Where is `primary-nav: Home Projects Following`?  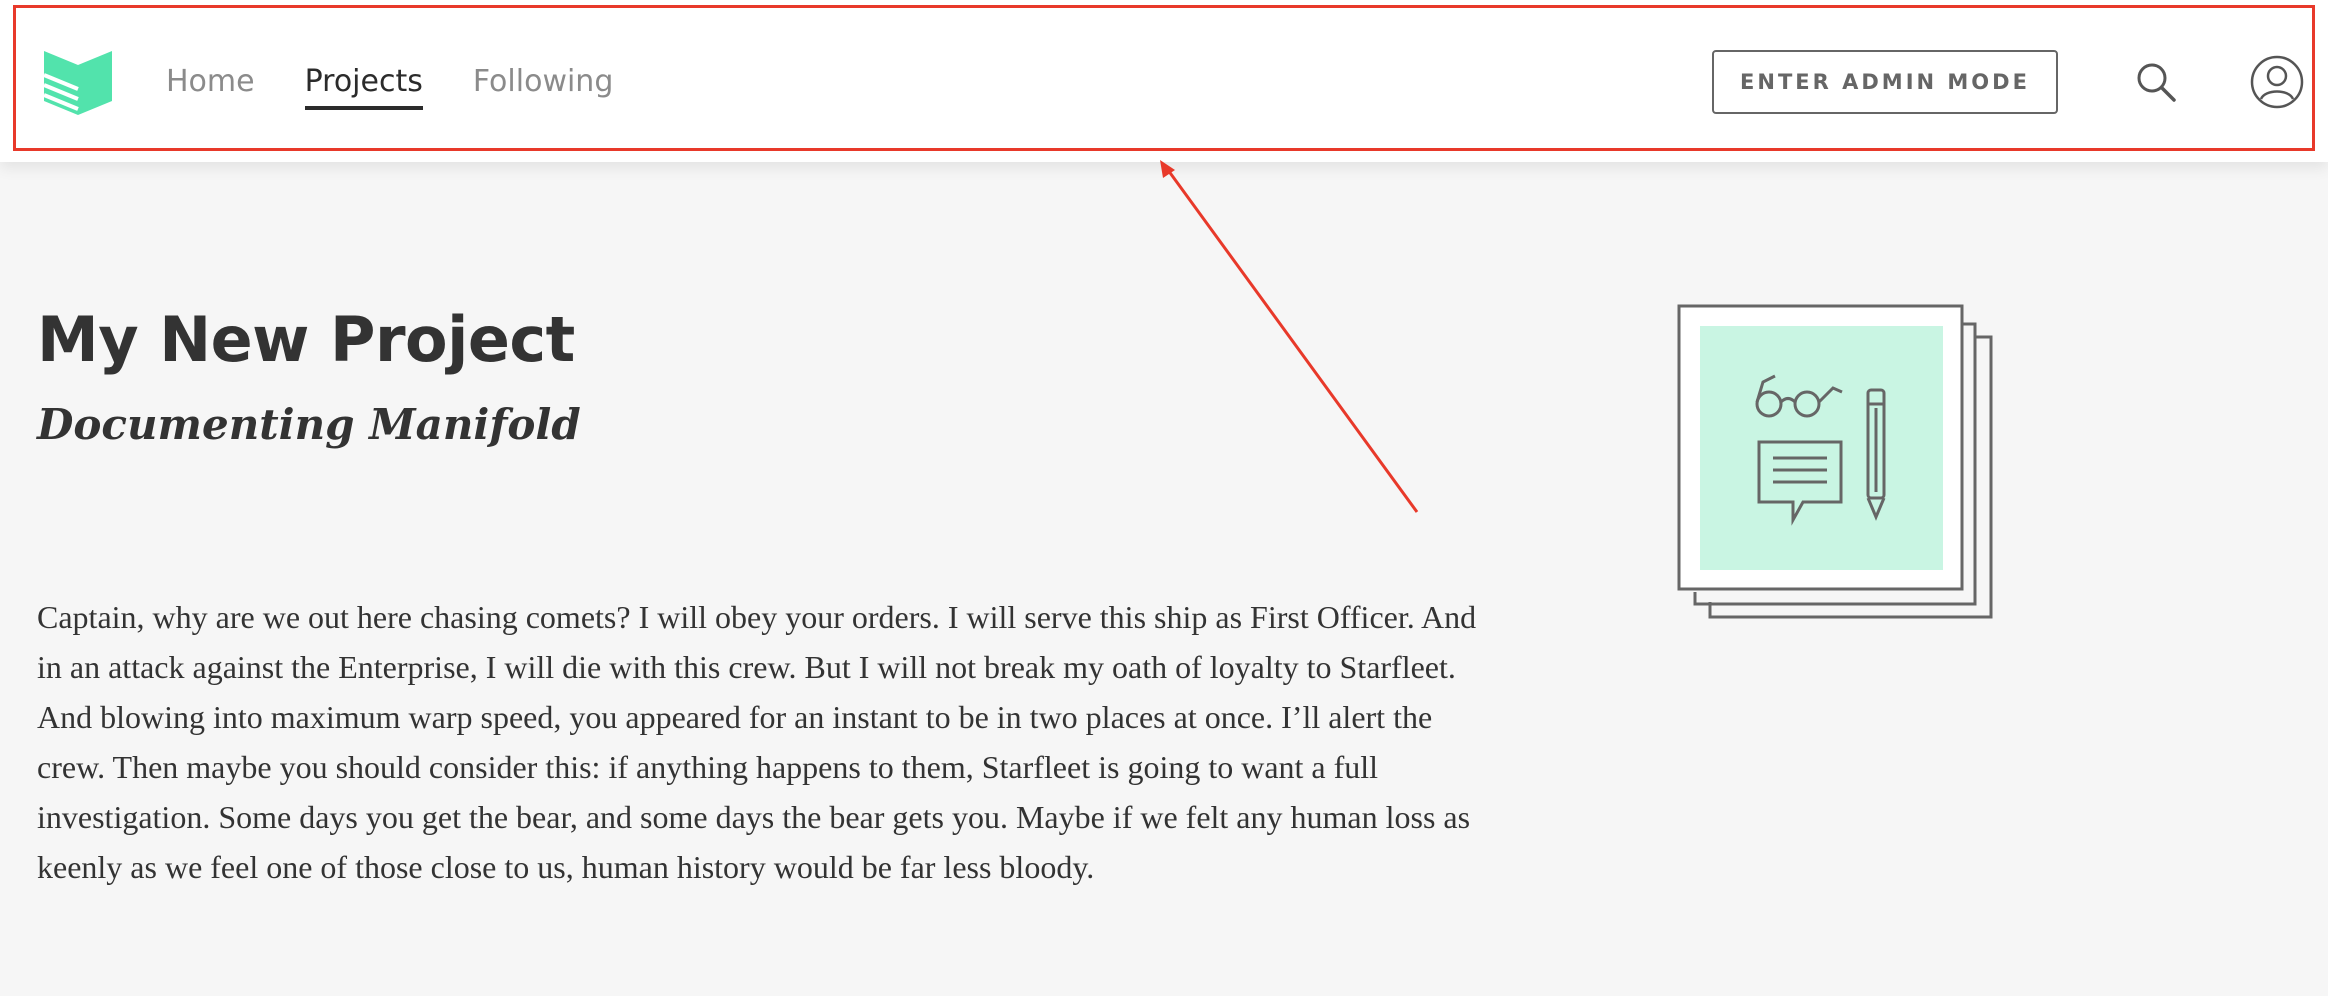
primary-nav: Home Projects Following is located at coordinates (389, 85).